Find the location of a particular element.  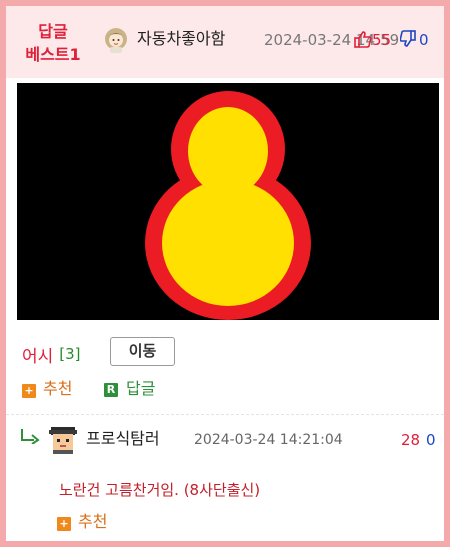

reply-downvote-count: 0 is located at coordinates (431, 440).